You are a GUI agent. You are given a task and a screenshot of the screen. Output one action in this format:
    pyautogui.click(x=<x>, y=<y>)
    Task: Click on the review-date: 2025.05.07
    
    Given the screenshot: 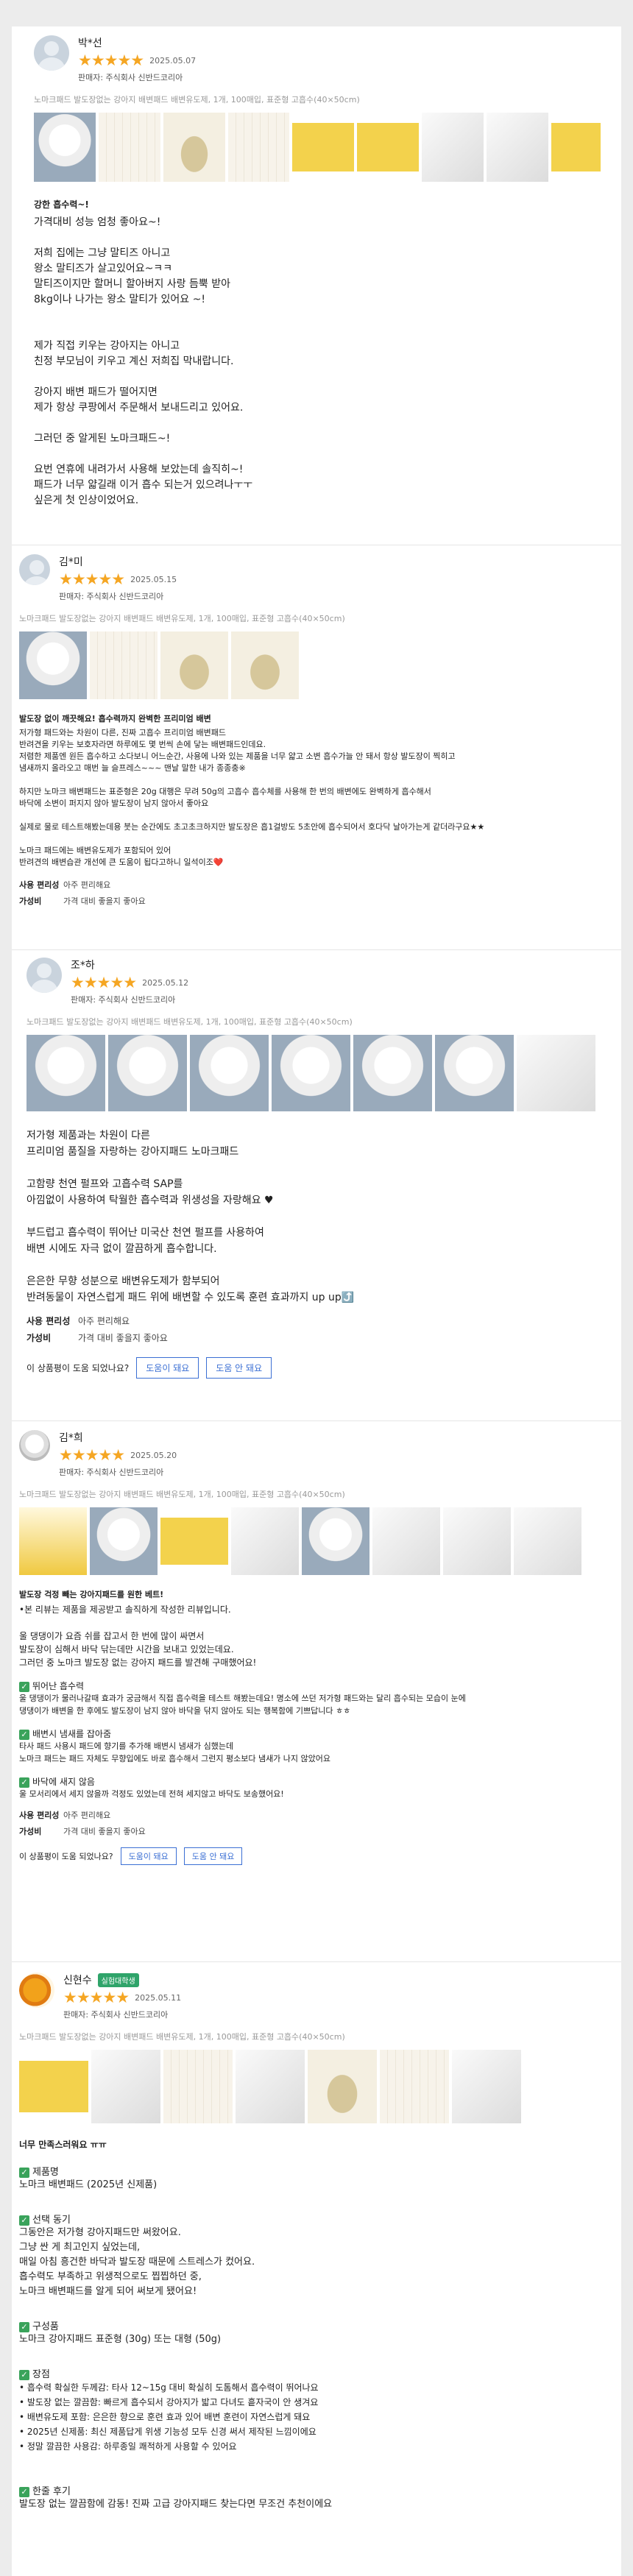 What is the action you would take?
    pyautogui.click(x=173, y=61)
    